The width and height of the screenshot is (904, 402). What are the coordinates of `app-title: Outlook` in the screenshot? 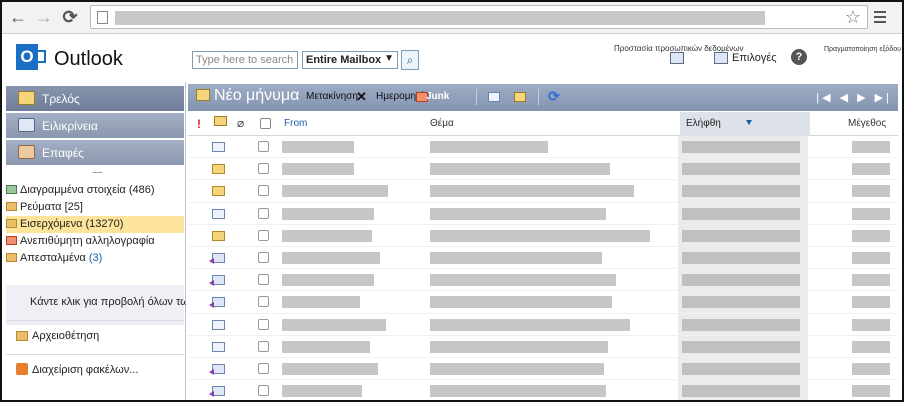 It's located at (88, 59).